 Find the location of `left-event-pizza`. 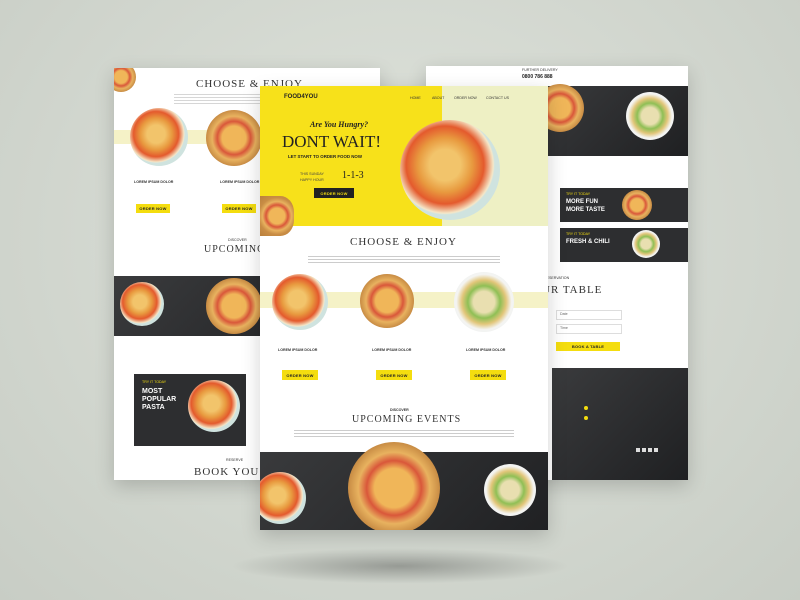

left-event-pizza is located at coordinates (234, 306).